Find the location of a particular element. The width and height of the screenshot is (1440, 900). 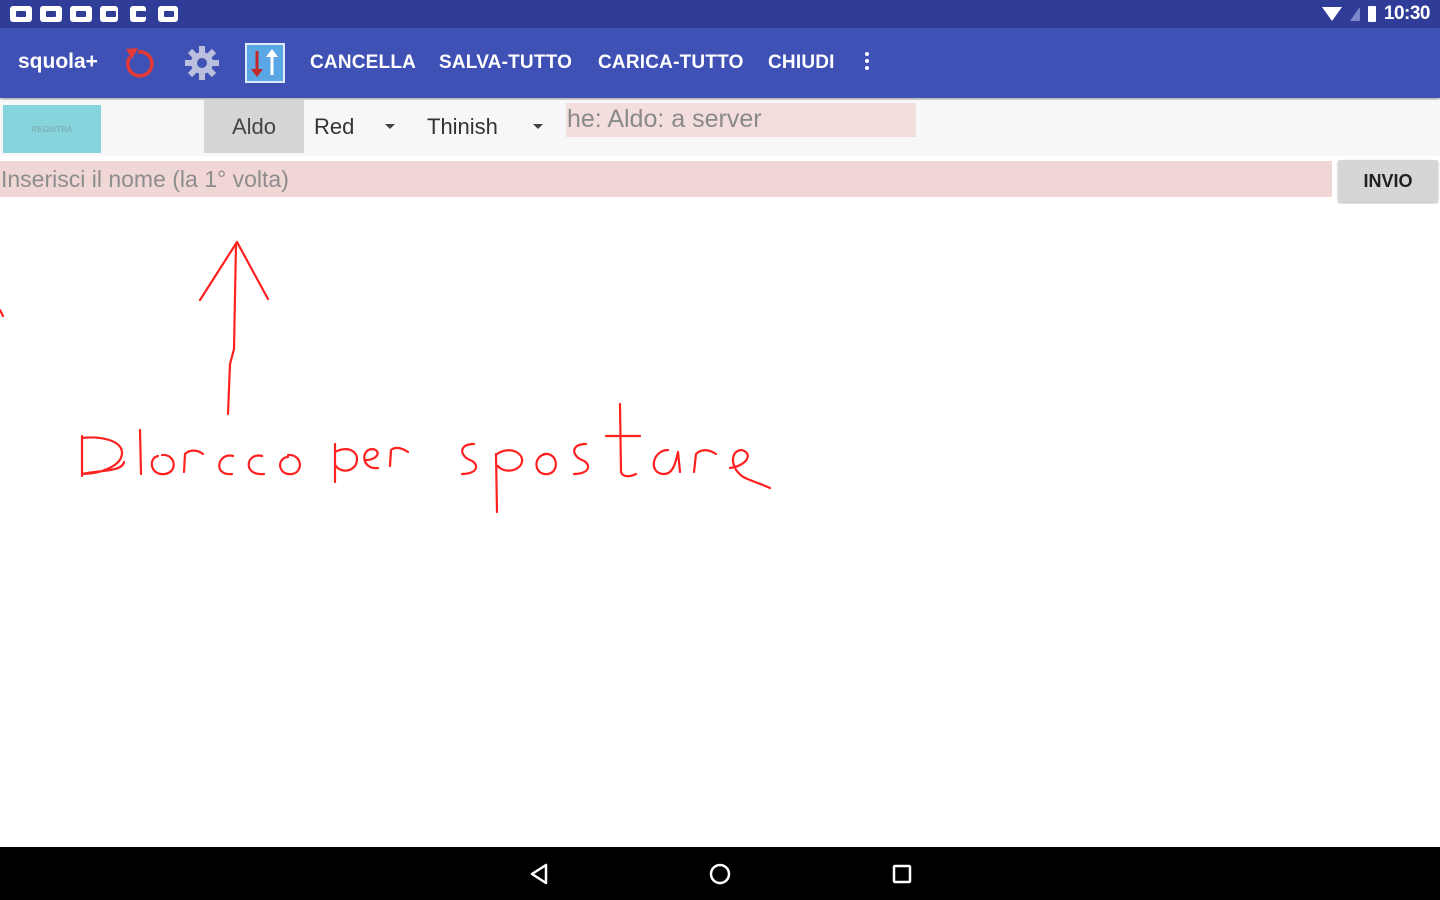

arrow-shaft is located at coordinates (232, 329).